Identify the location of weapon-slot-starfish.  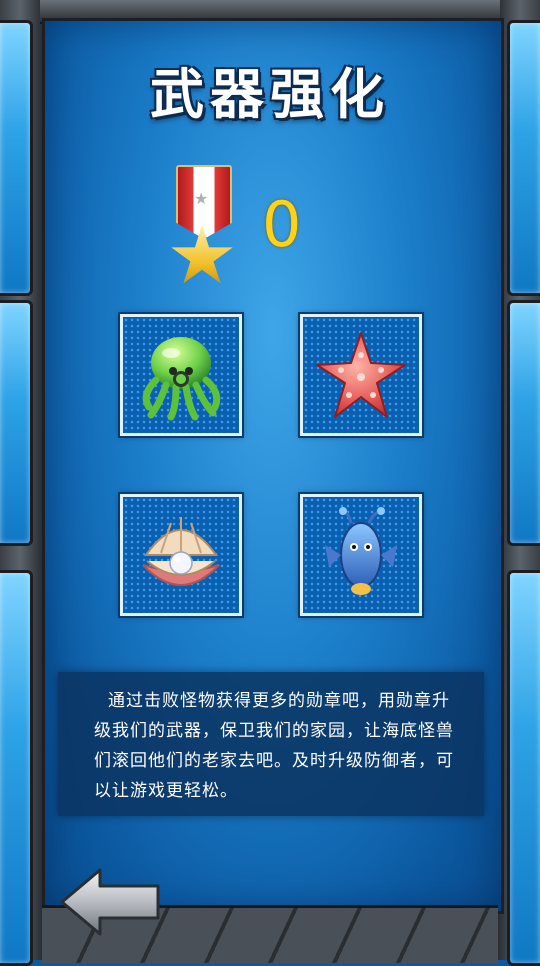
(361, 375).